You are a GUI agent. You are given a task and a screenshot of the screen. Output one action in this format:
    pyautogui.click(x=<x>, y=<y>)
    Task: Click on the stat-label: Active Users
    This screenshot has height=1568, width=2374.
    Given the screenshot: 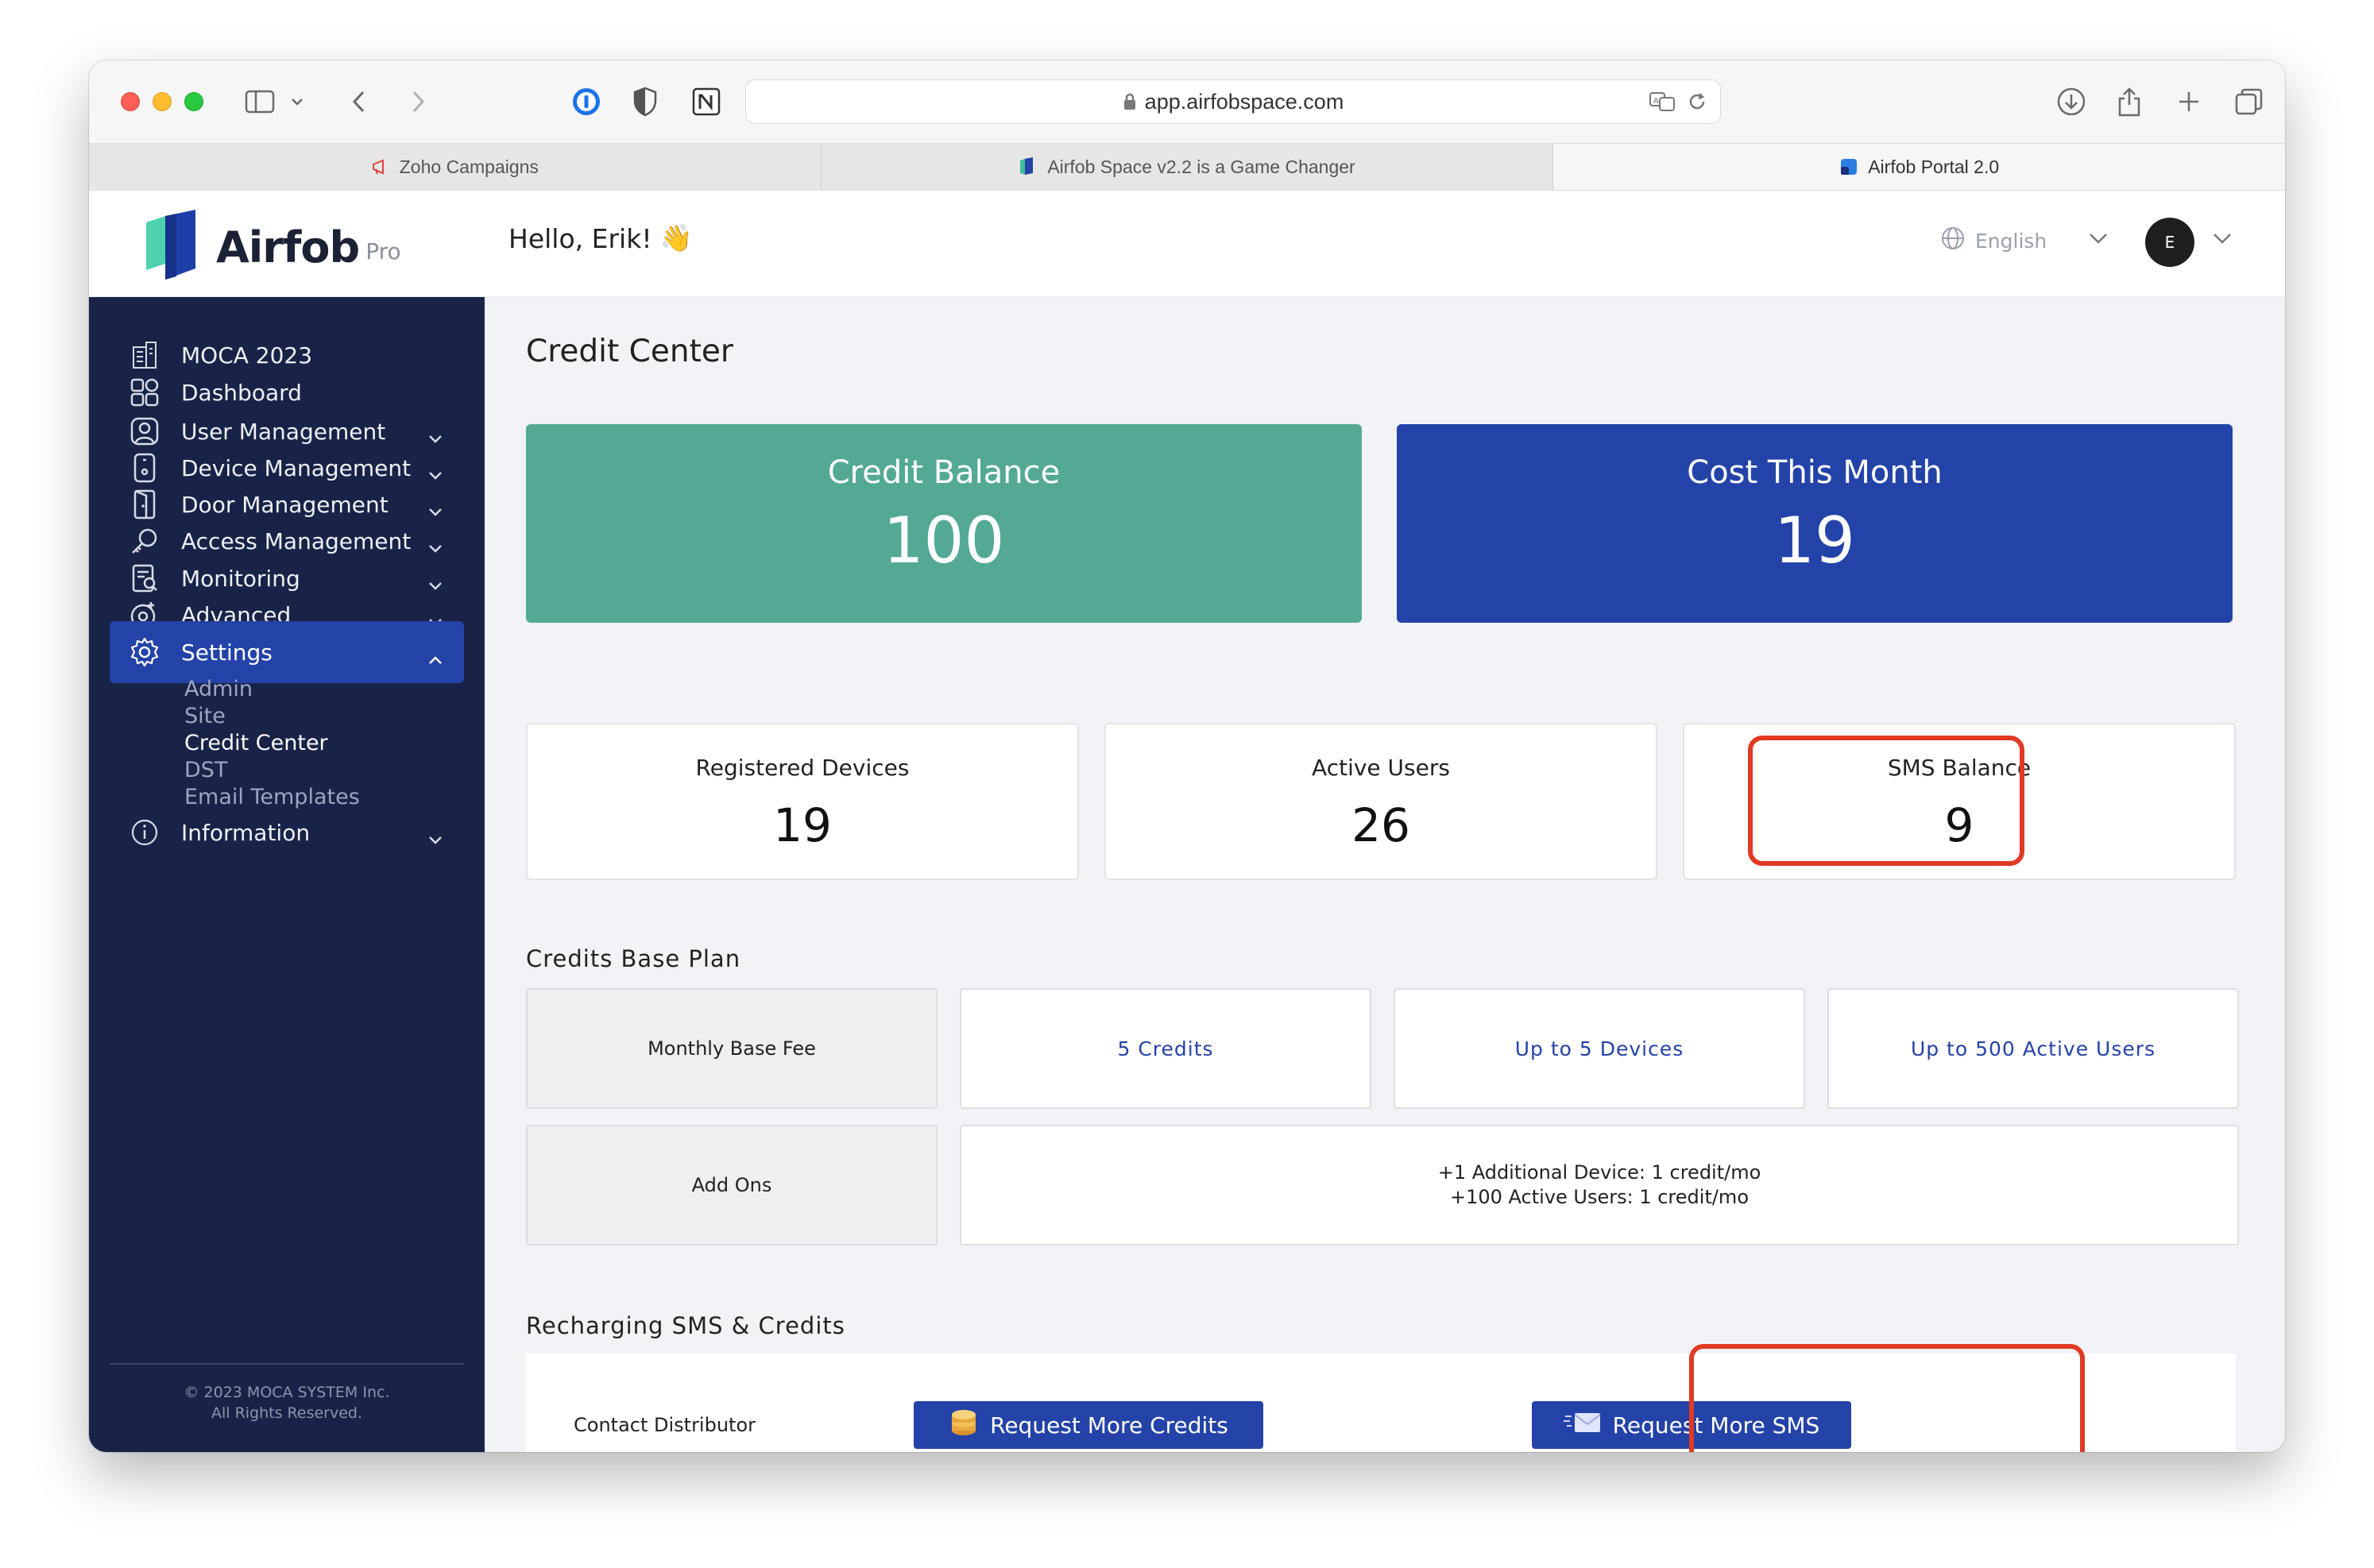 What is the action you would take?
    pyautogui.click(x=1381, y=768)
    